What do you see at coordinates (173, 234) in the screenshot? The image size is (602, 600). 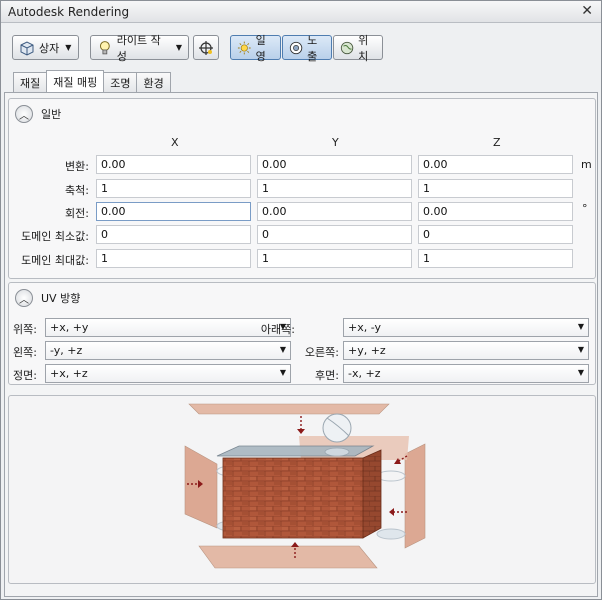 I see `domain-min-x-field` at bounding box center [173, 234].